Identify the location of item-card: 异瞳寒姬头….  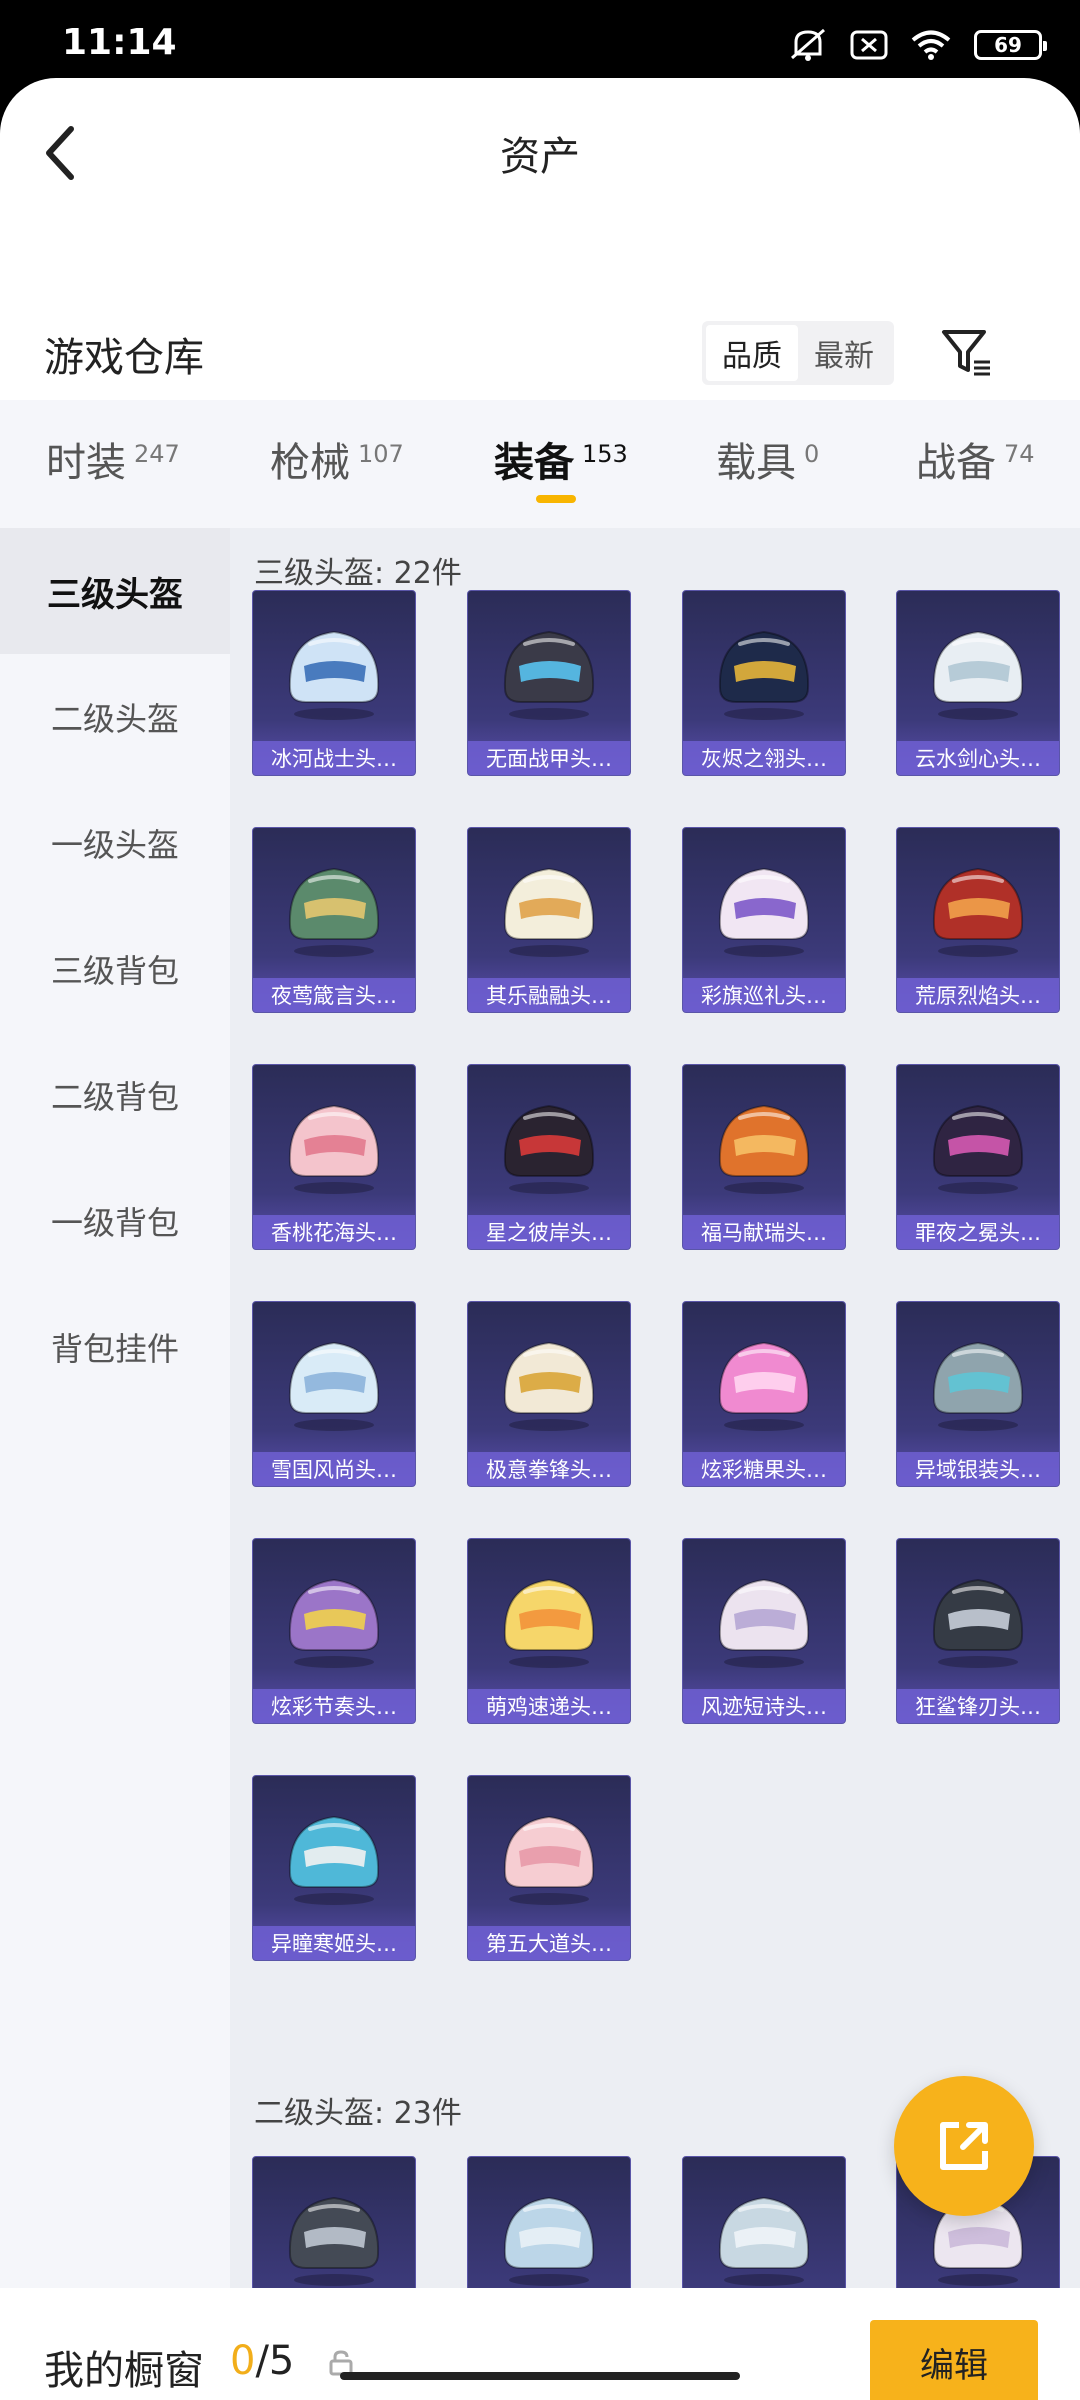
(334, 1868).